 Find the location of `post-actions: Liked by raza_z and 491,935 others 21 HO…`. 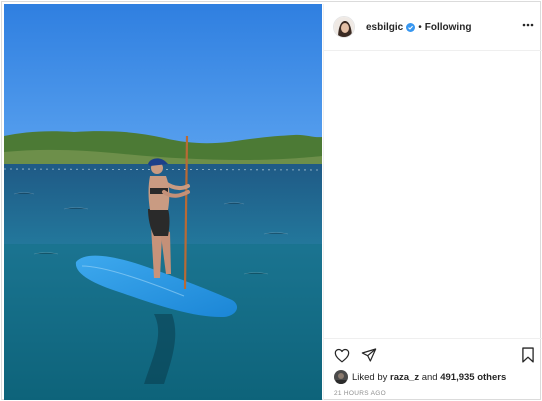

post-actions: Liked by raza_z and 491,935 others 21 HO… is located at coordinates (433, 369).